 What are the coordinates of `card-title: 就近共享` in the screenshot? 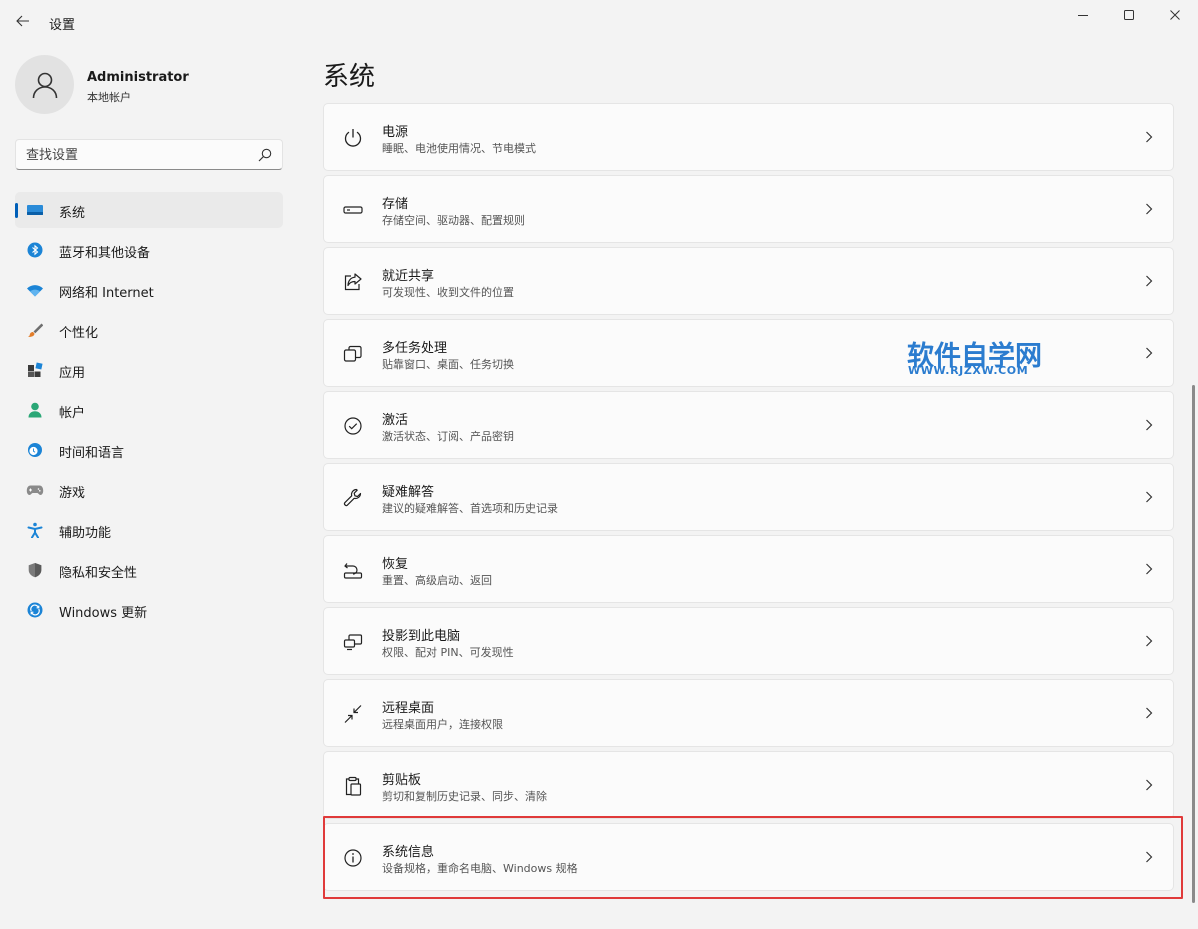 It's located at (408, 276).